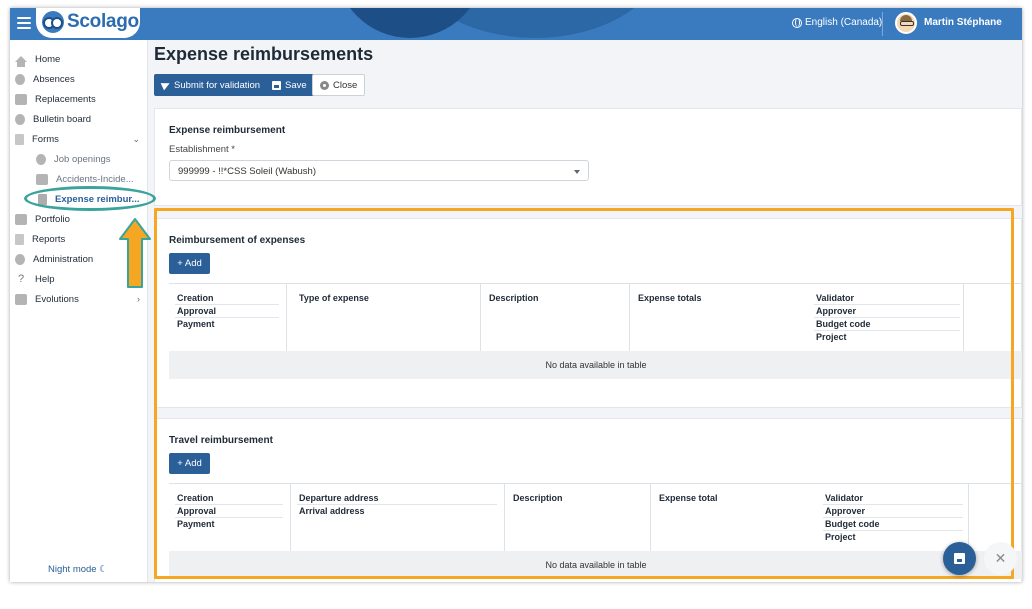 Image resolution: width=1032 pixels, height=609 pixels. Describe the element at coordinates (79, 79) in the screenshot. I see `sidebar-item-absences: Absences` at that location.